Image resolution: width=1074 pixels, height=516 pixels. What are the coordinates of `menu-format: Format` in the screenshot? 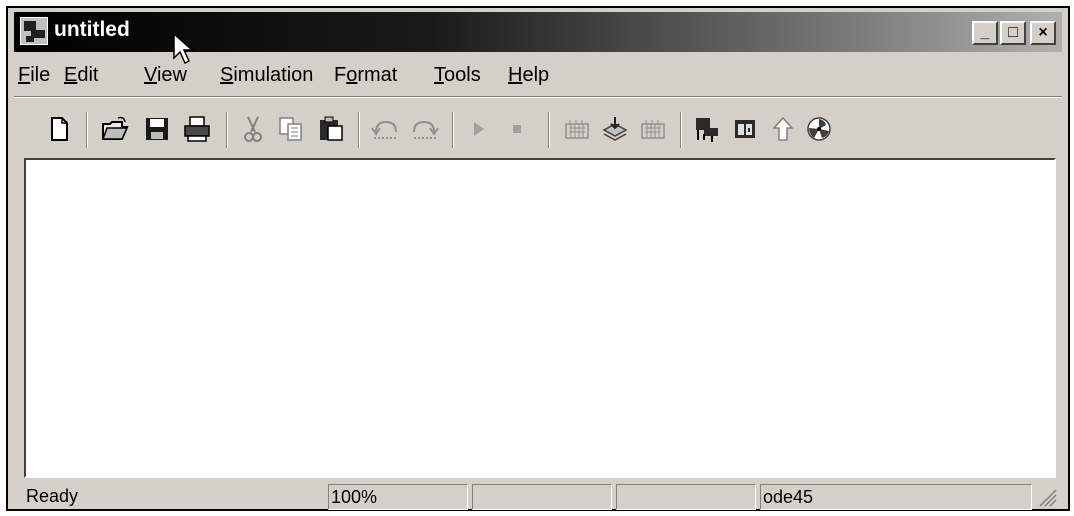 It's located at (365, 75).